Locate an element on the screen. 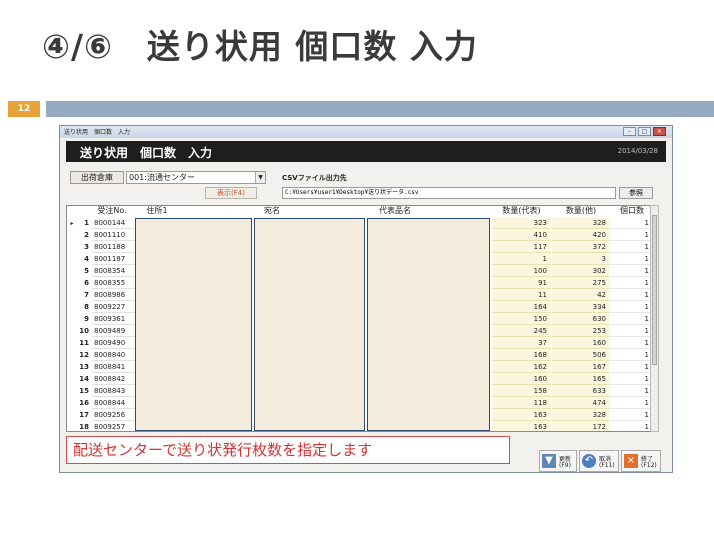 This screenshot has width=714, height=535. table-row: 12 8008840 168 506 1 is located at coordinates (360, 355).